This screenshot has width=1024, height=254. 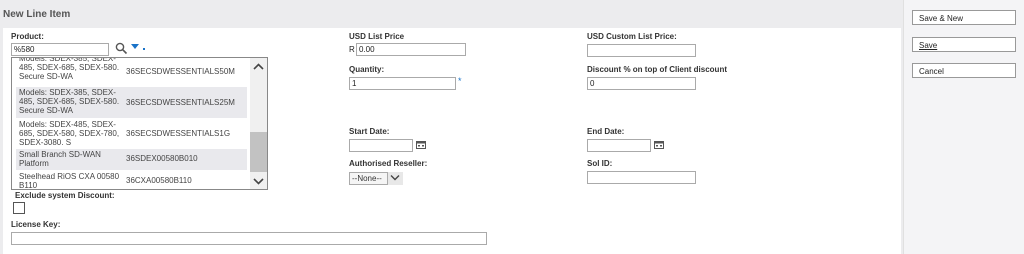 What do you see at coordinates (964, 44) in the screenshot?
I see `save-button: Save` at bounding box center [964, 44].